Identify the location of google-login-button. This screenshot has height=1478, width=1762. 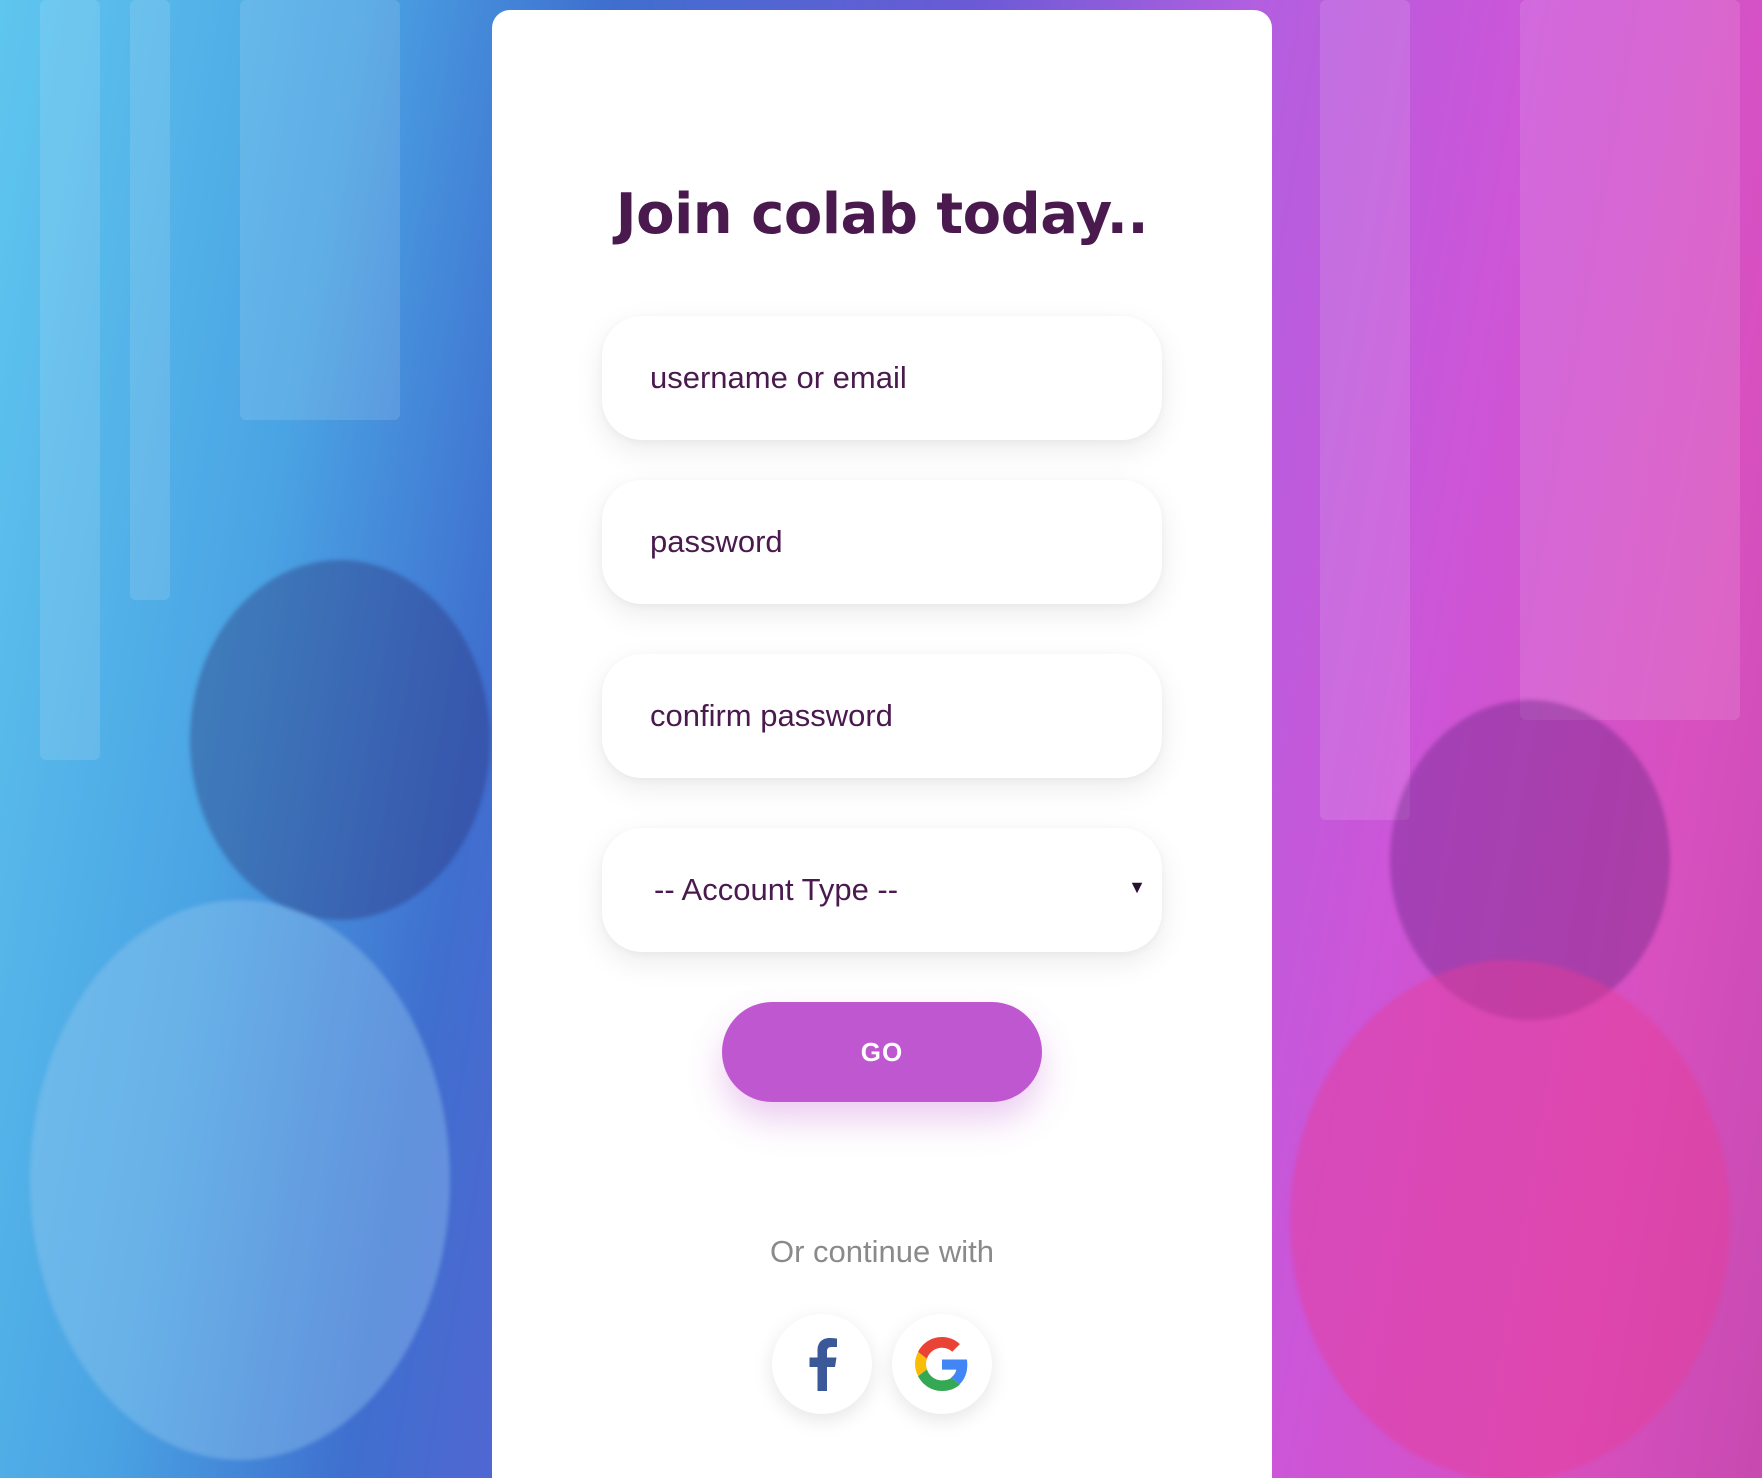
(942, 1364).